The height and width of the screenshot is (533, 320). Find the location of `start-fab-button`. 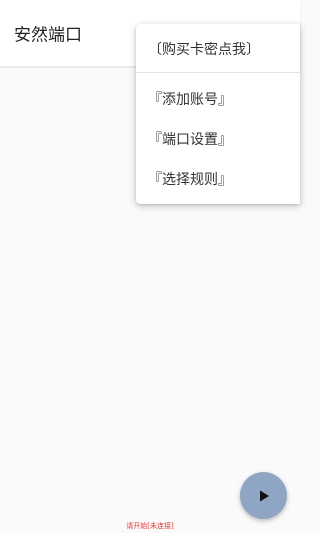

start-fab-button is located at coordinates (263, 495).